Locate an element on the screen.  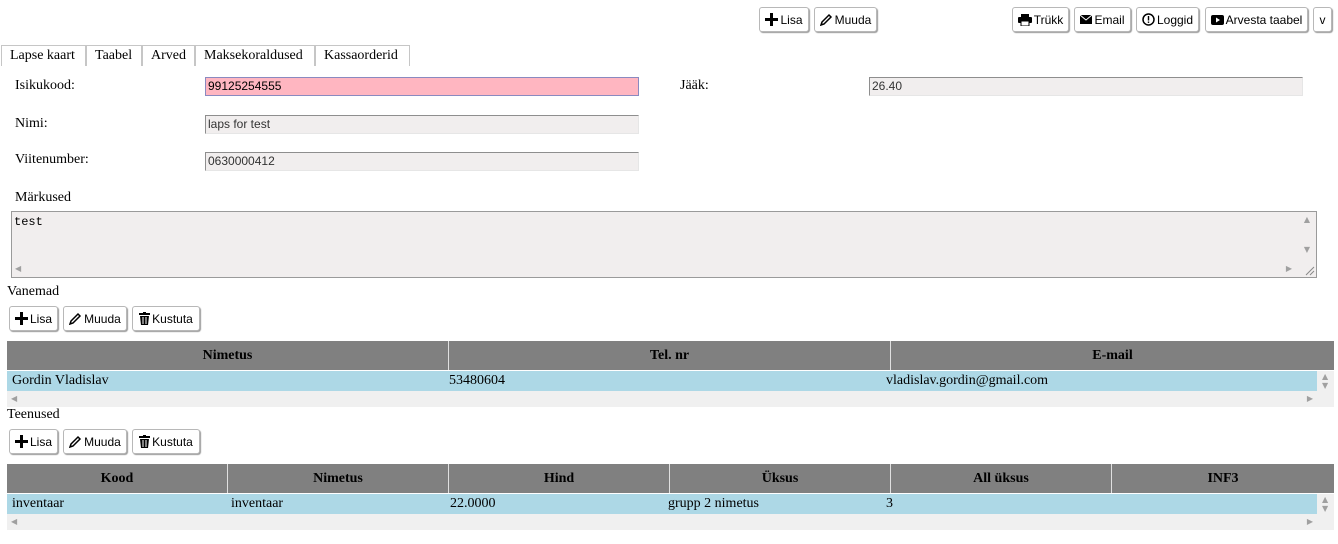
jaak-label: Jääk: is located at coordinates (694, 85).